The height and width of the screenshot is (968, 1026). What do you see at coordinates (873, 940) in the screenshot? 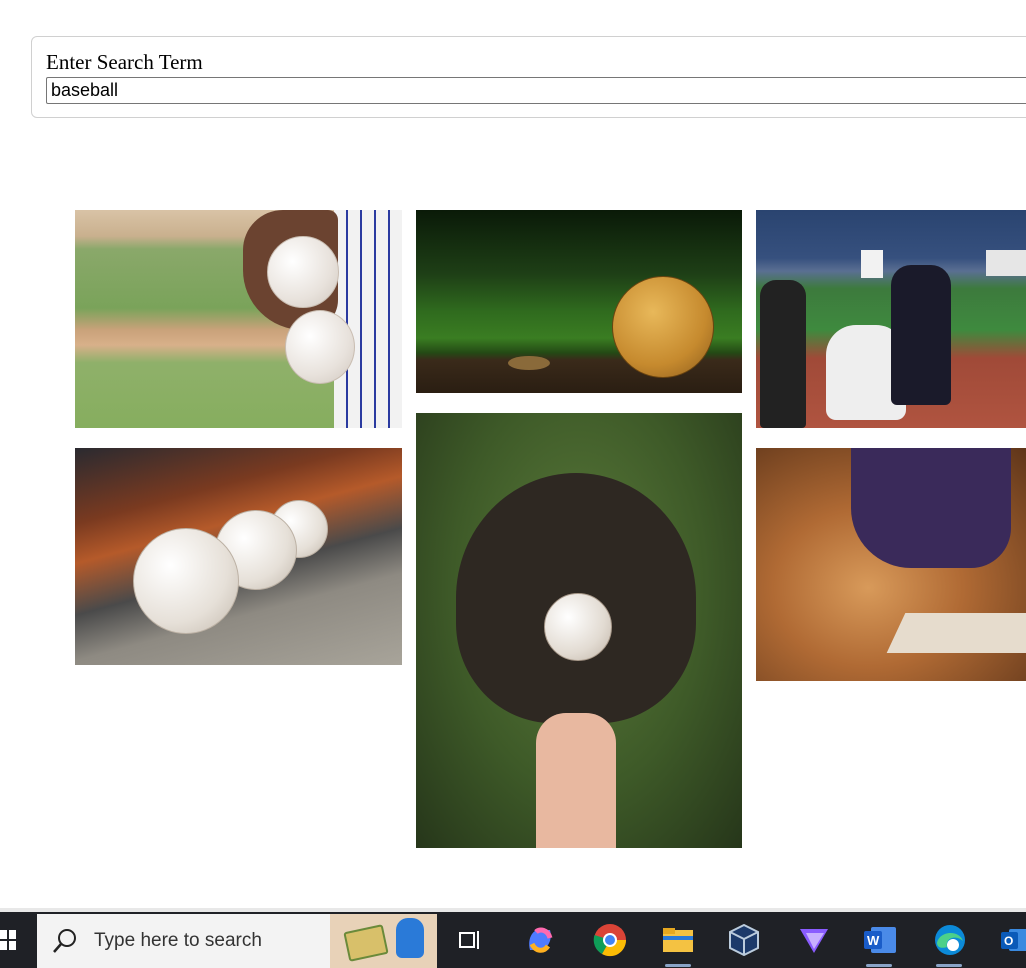
I see `svg-text: W` at bounding box center [873, 940].